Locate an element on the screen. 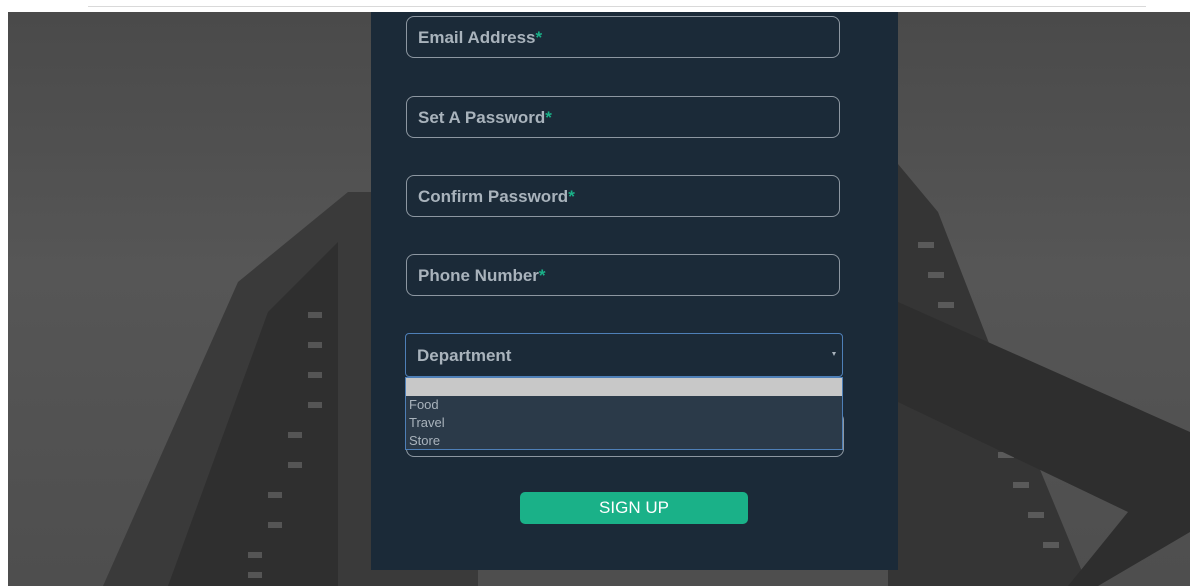 The image size is (1190, 586). top-divider is located at coordinates (617, 6).